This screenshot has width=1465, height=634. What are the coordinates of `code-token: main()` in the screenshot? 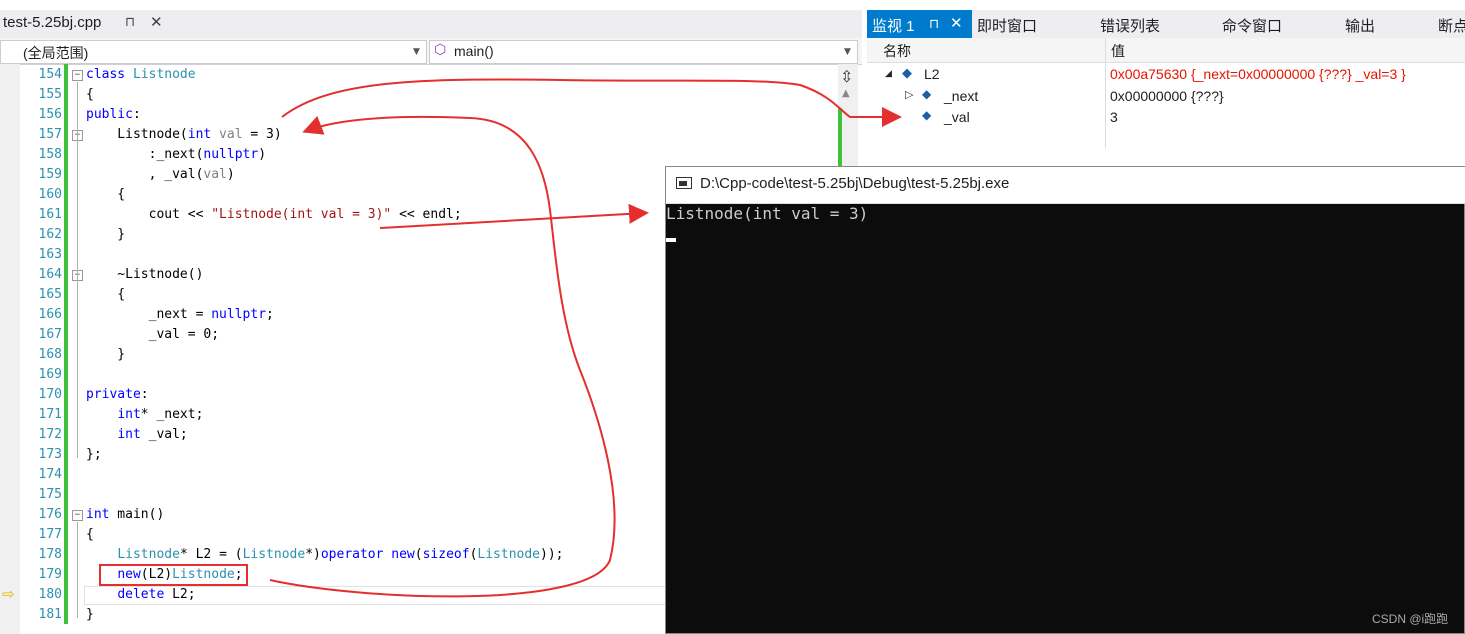 It's located at (137, 514).